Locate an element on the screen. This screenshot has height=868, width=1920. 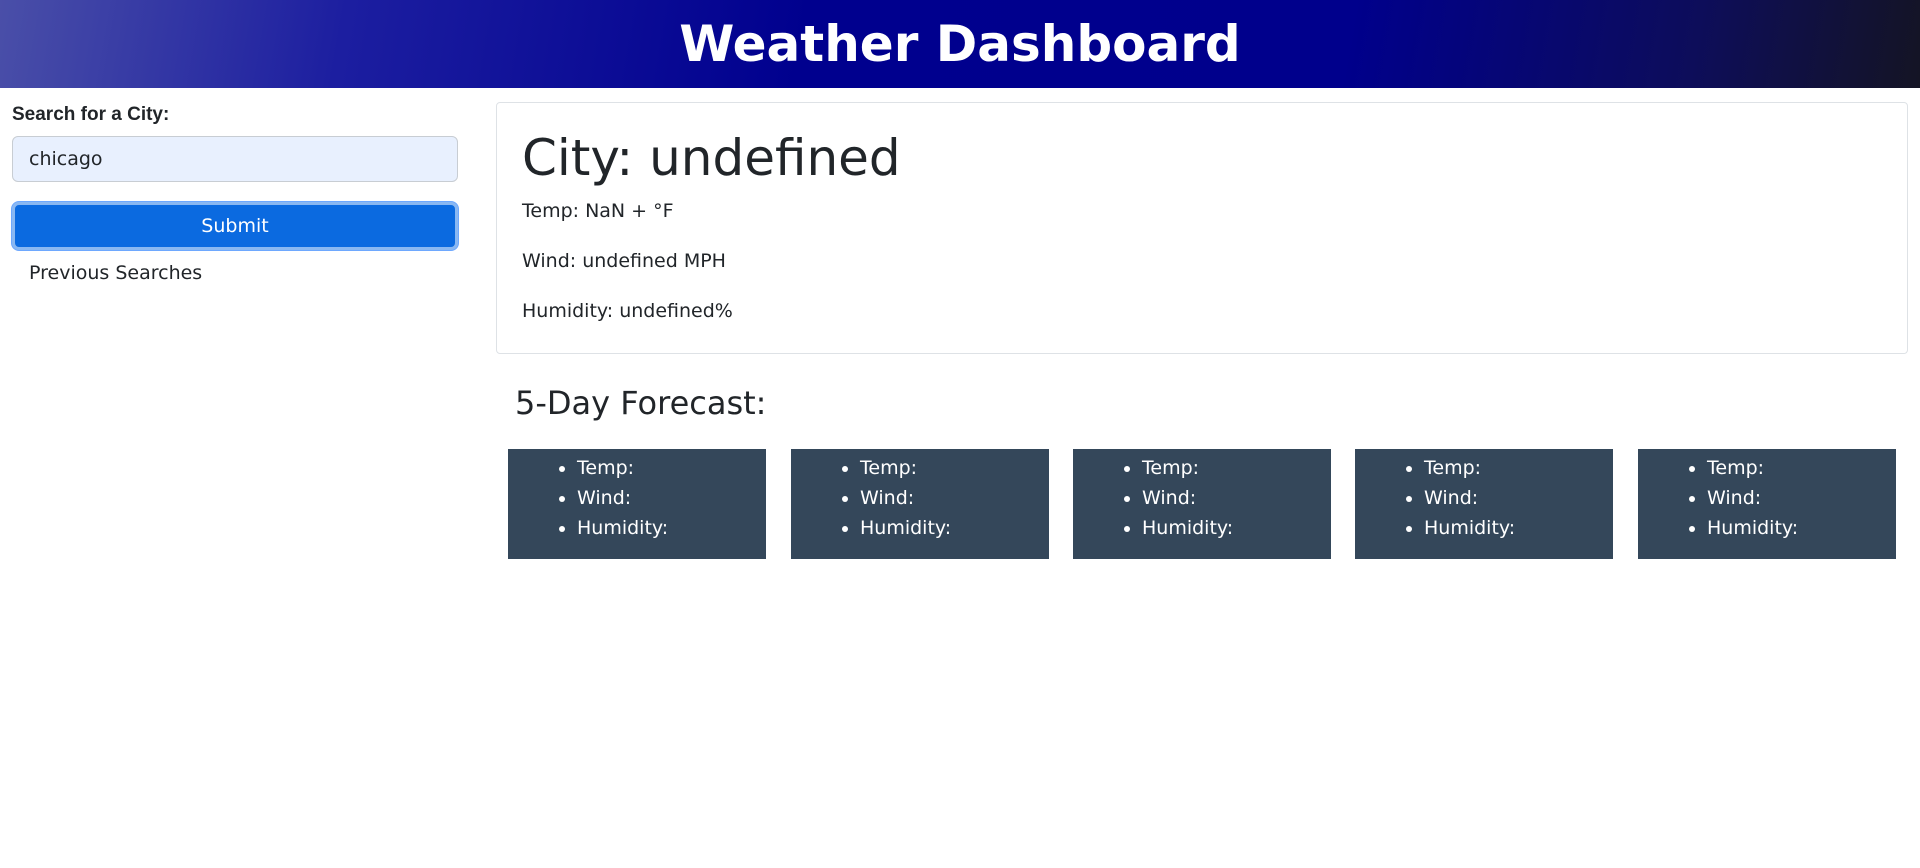
submit-button: Submit is located at coordinates (235, 226).